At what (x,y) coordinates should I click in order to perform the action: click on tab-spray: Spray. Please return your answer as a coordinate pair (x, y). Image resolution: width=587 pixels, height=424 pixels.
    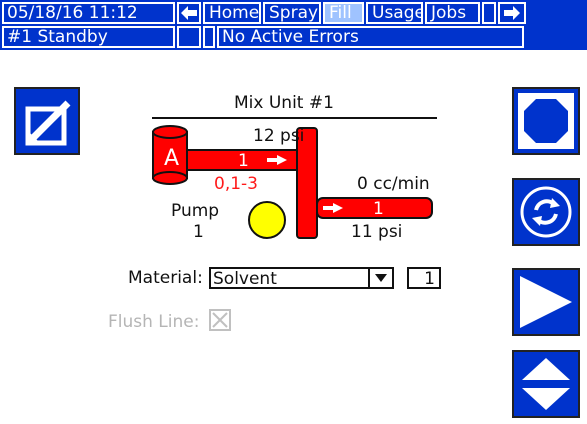
    Looking at the image, I should click on (292, 13).